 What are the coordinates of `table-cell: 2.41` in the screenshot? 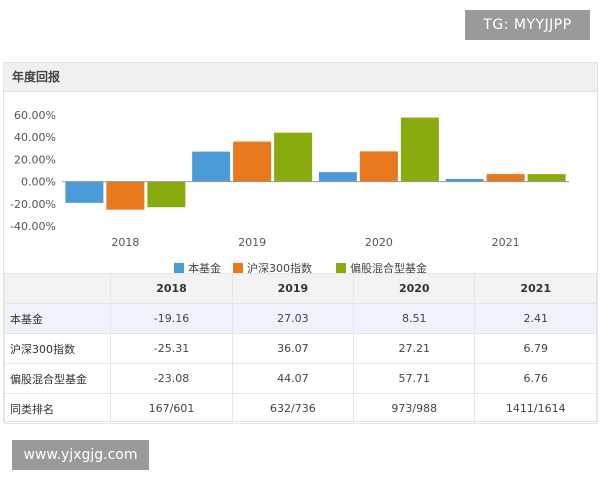 It's located at (535, 318).